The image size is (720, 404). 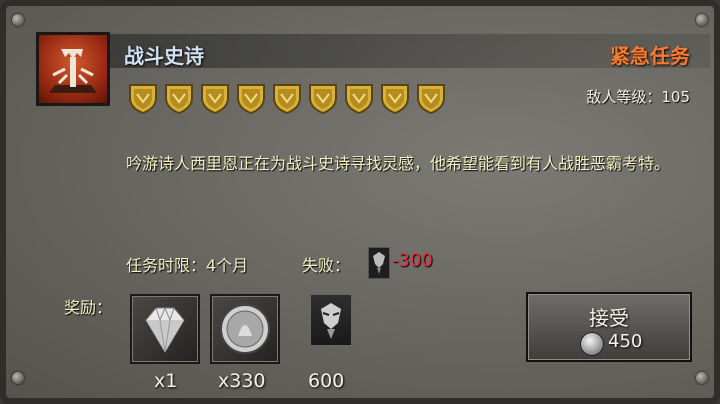 What do you see at coordinates (88, 307) in the screenshot?
I see `rewards-label: 奖励：` at bounding box center [88, 307].